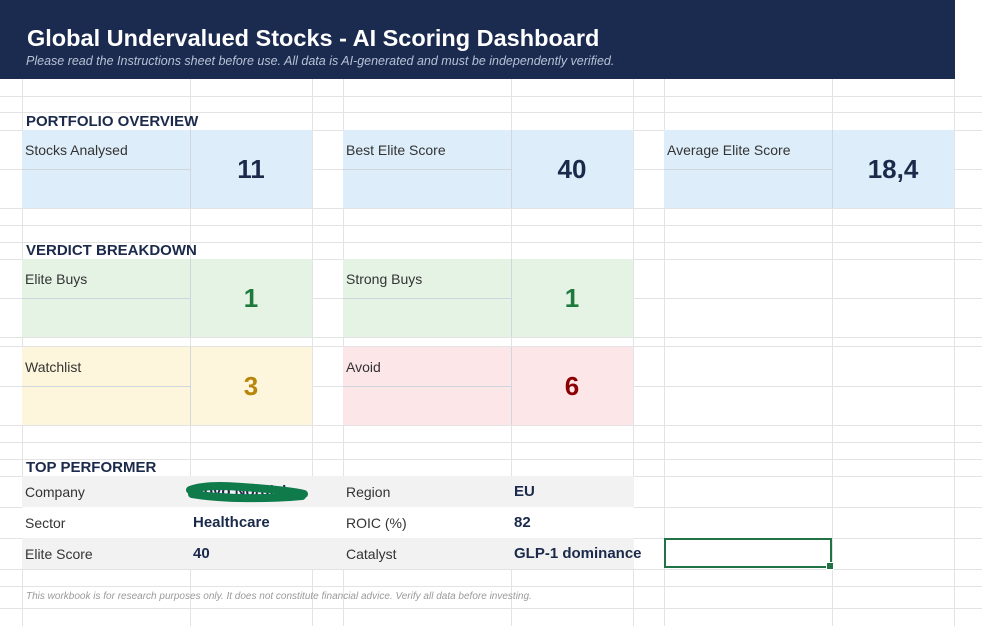 The width and height of the screenshot is (982, 626). I want to click on stocks-analysed-label: Stocks Analysed, so click(76, 150).